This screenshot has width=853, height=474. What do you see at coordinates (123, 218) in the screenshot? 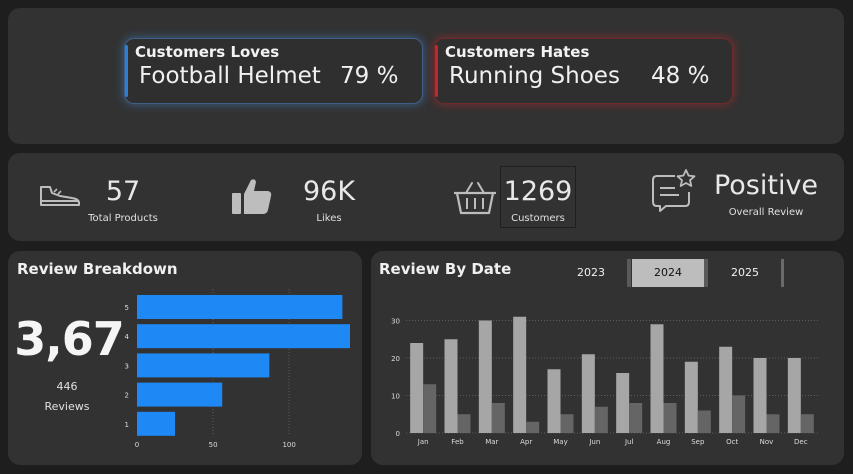
I see `kpi-label-products: Total Products` at bounding box center [123, 218].